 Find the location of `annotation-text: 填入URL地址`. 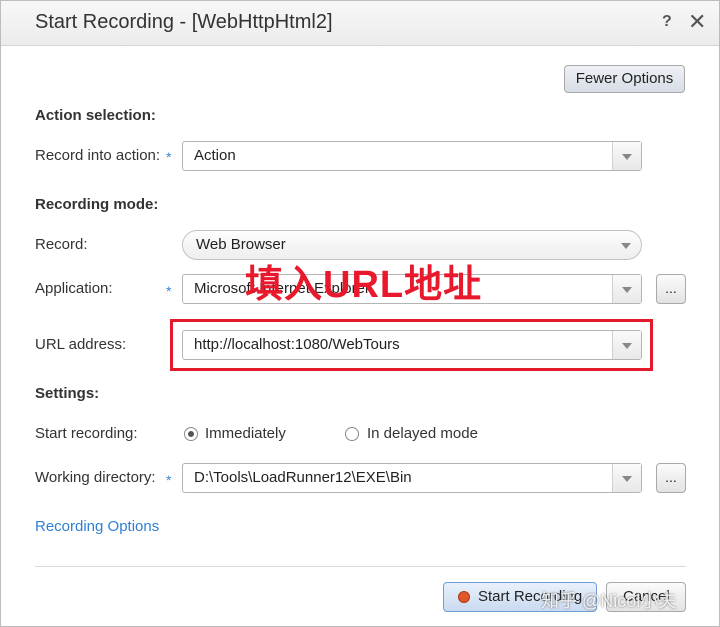

annotation-text: 填入URL地址 is located at coordinates (364, 285).